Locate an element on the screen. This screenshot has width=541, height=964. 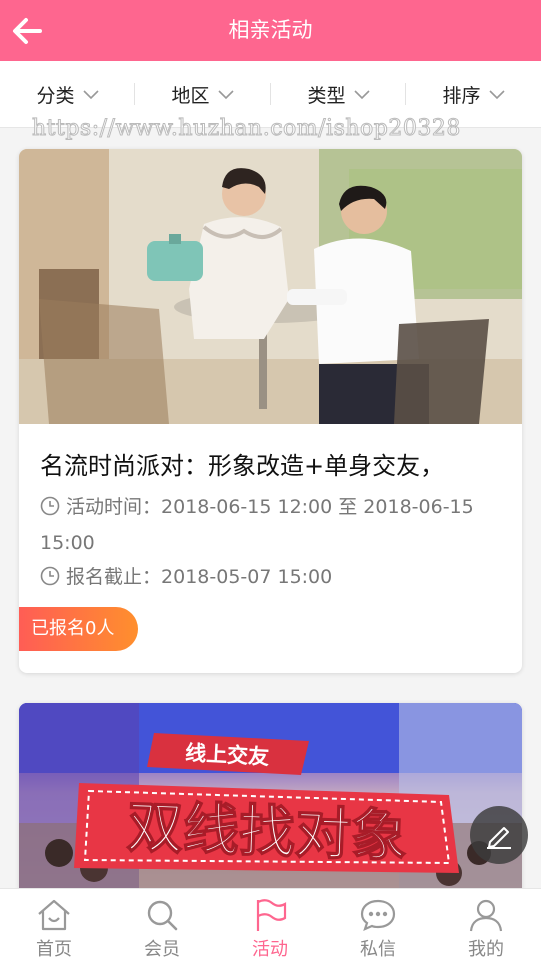
activity-title: 名流时尚派对：形象改造+单身交友， is located at coordinates (242, 466).